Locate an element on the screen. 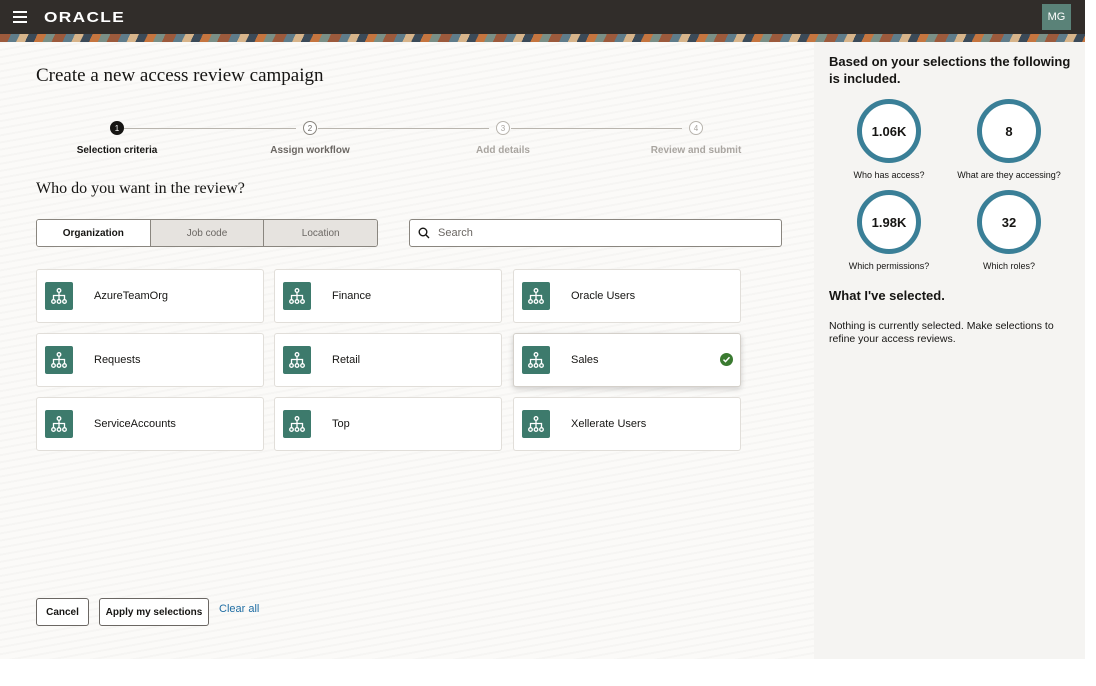 The width and height of the screenshot is (1096, 686). search-icon is located at coordinates (424, 233).